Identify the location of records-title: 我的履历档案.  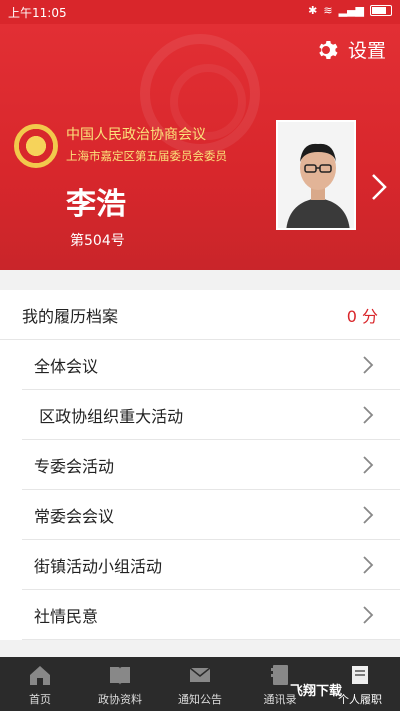
(70, 316).